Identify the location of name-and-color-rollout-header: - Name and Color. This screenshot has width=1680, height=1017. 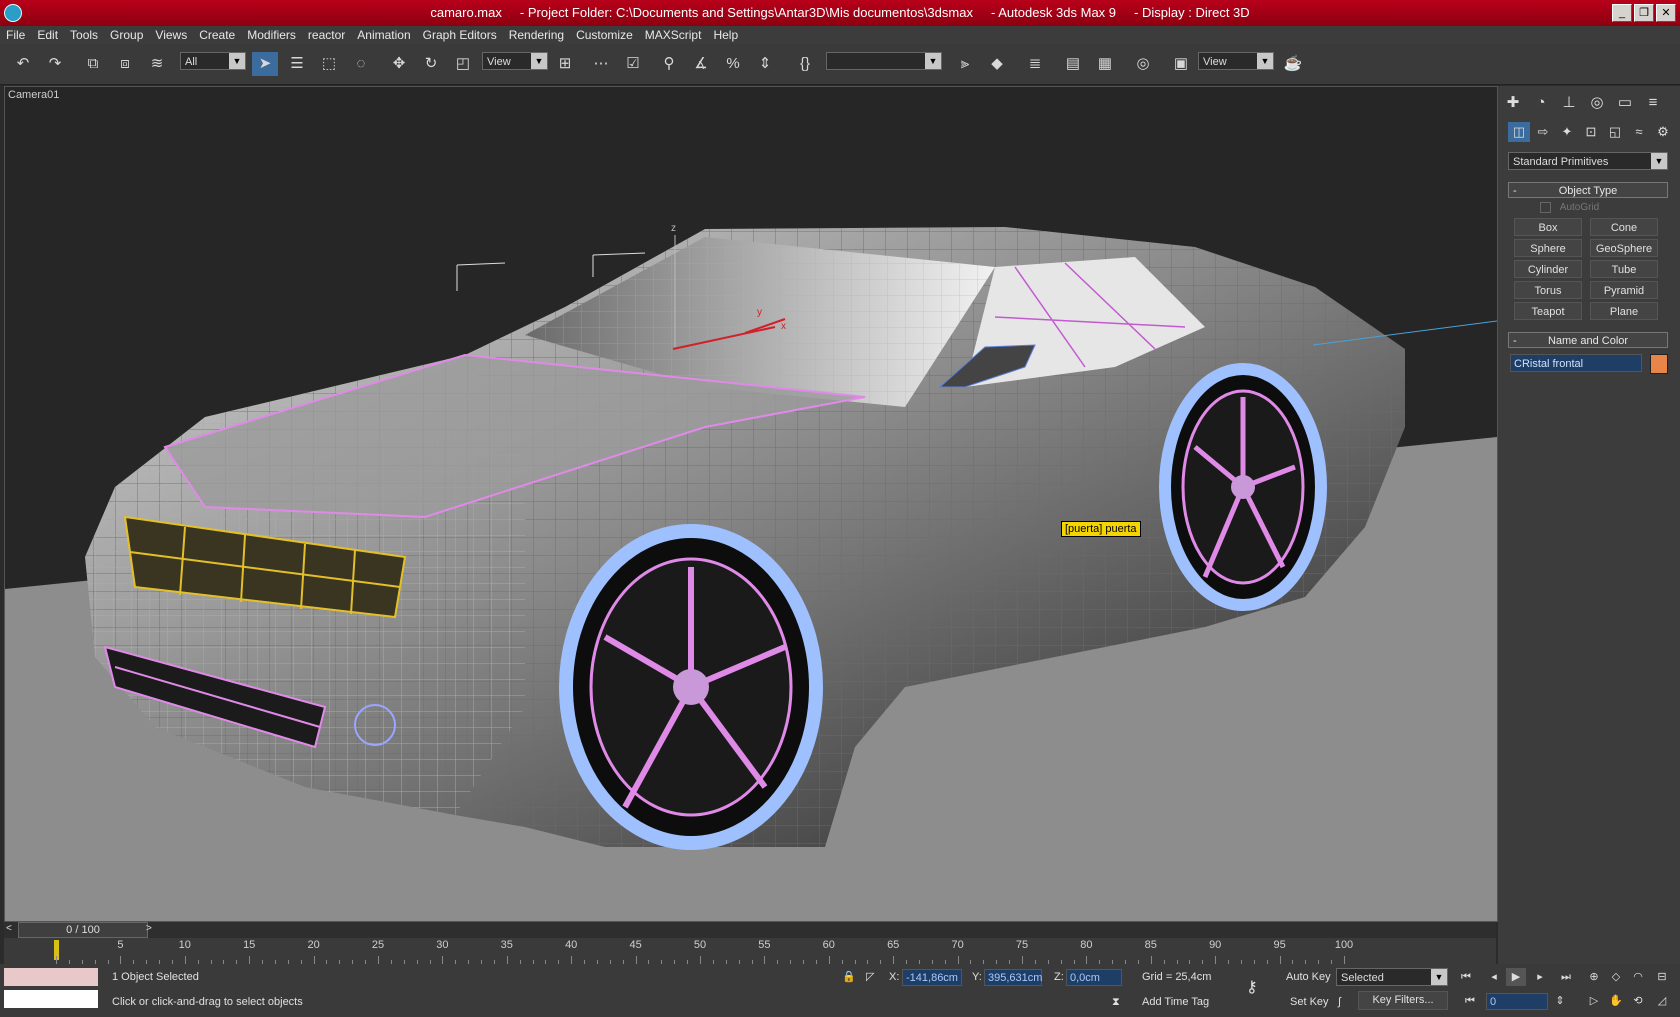
(1588, 340).